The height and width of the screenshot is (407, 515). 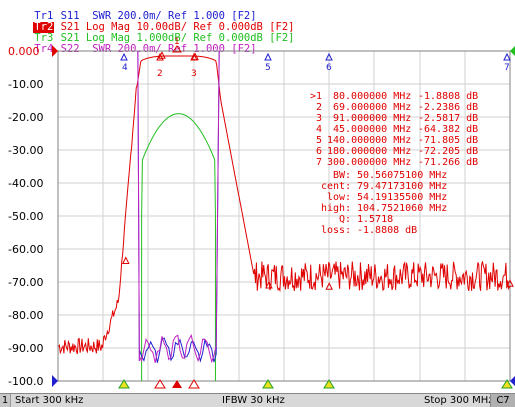 What do you see at coordinates (336, 230) in the screenshot?
I see `loss-label: loss:` at bounding box center [336, 230].